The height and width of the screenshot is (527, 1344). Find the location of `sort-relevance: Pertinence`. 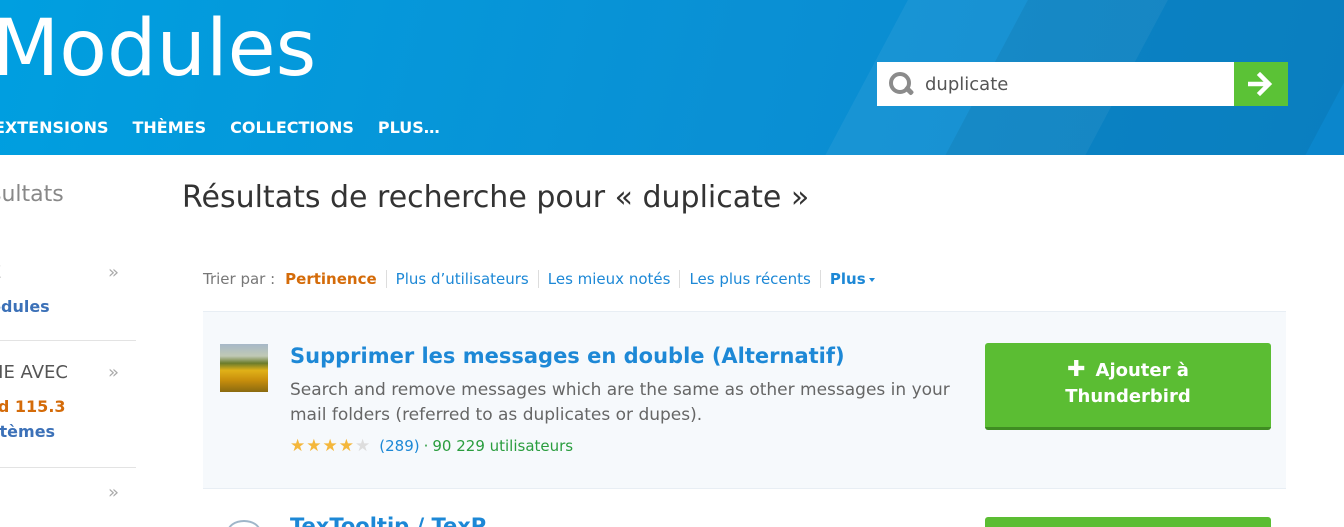

sort-relevance: Pertinence is located at coordinates (335, 279).